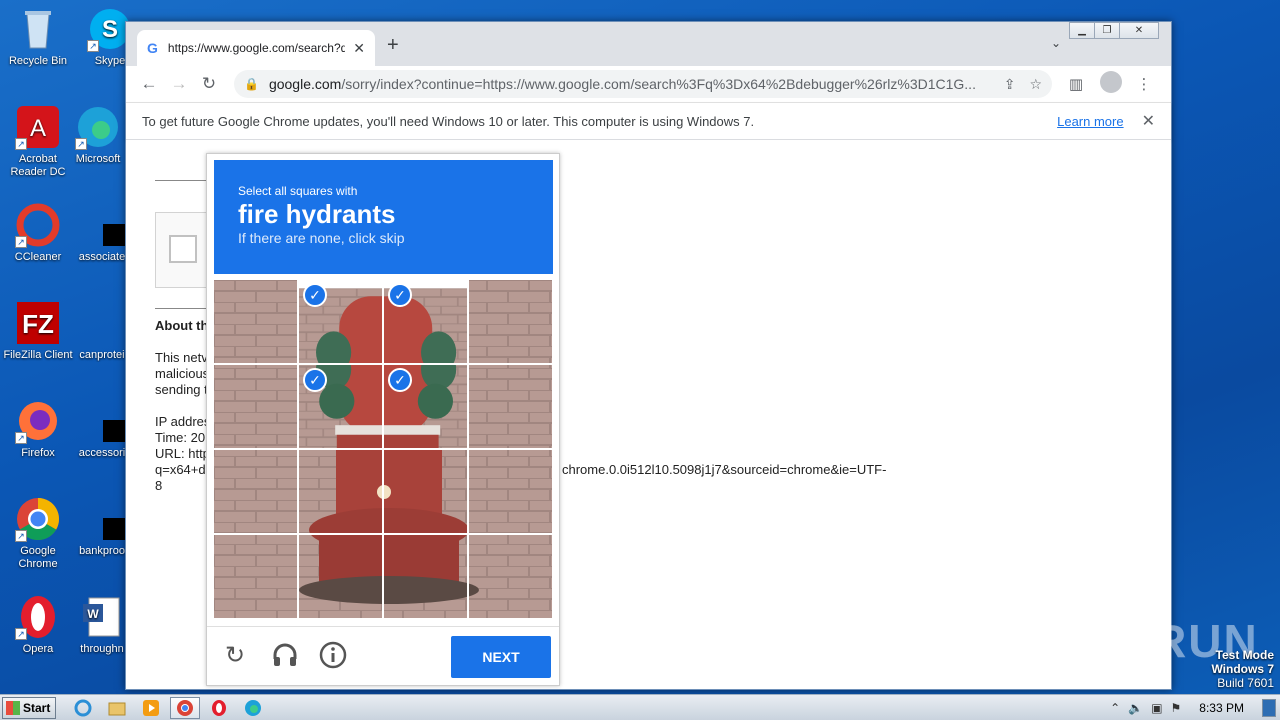 This screenshot has height=720, width=1280. Describe the element at coordinates (1111, 84) in the screenshot. I see `profile-avatar` at that location.